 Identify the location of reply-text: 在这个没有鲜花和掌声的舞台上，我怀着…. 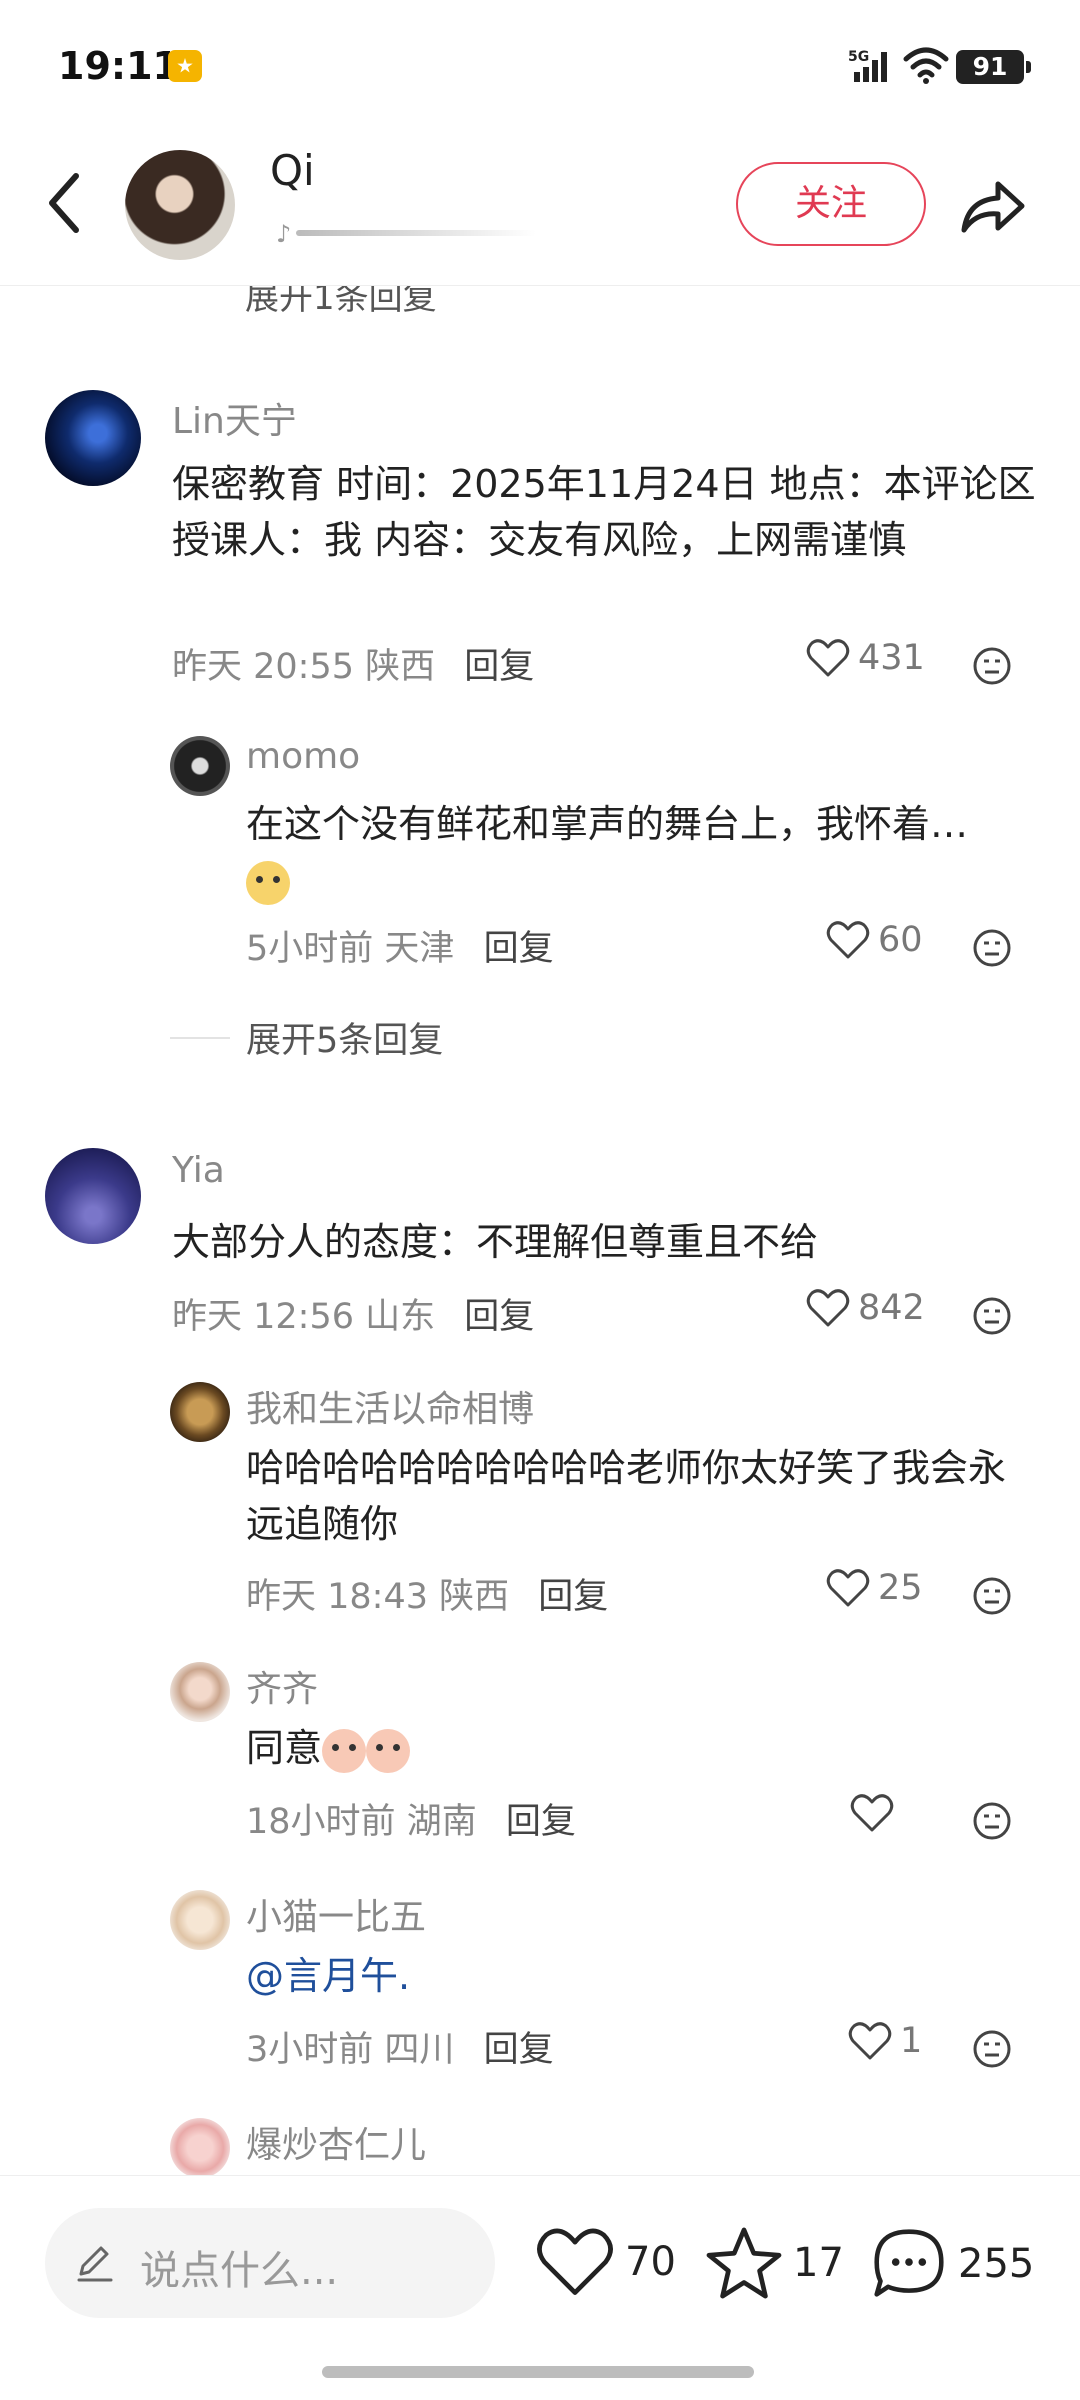
(611, 852).